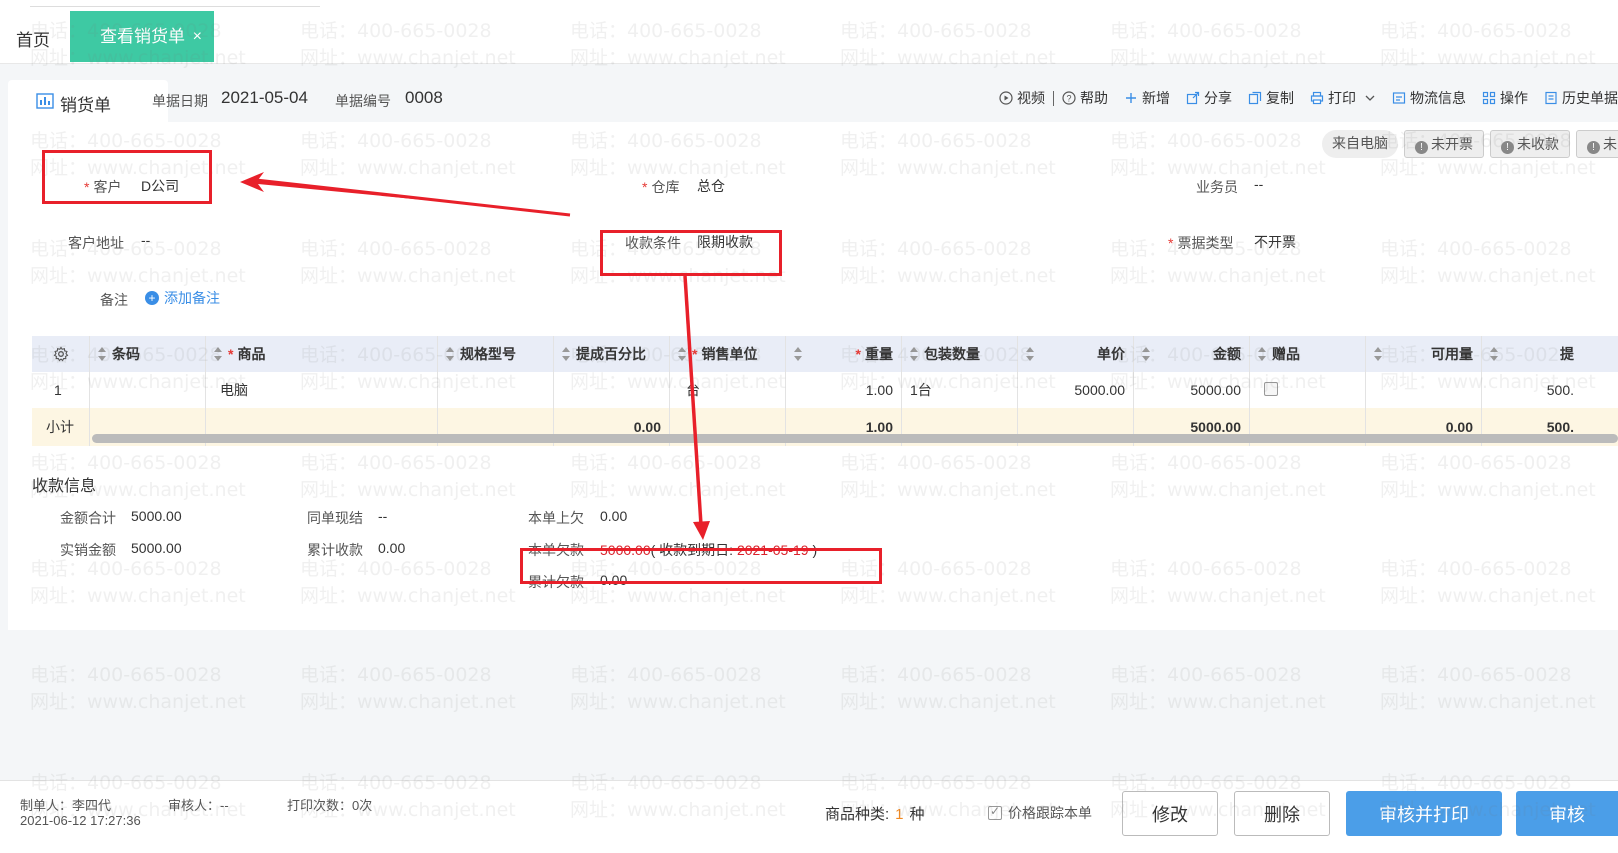 The image size is (1618, 853). I want to click on salesman-value: --, so click(1258, 184).